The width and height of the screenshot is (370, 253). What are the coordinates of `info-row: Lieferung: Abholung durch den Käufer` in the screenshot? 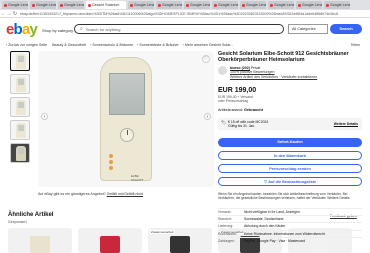 It's located at (290, 225).